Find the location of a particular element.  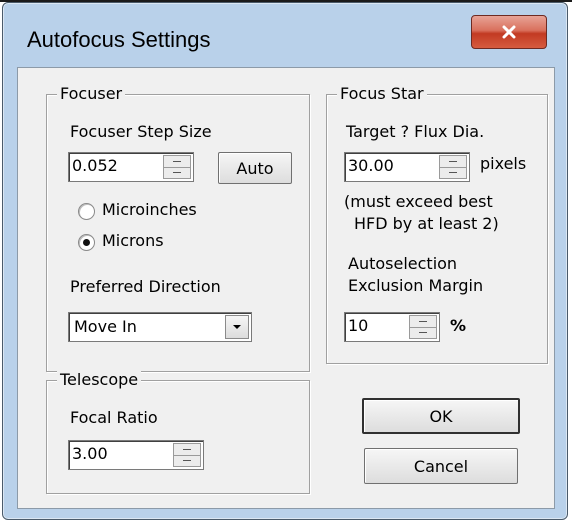

target-flux-spinner: 30.00 is located at coordinates (407, 167).